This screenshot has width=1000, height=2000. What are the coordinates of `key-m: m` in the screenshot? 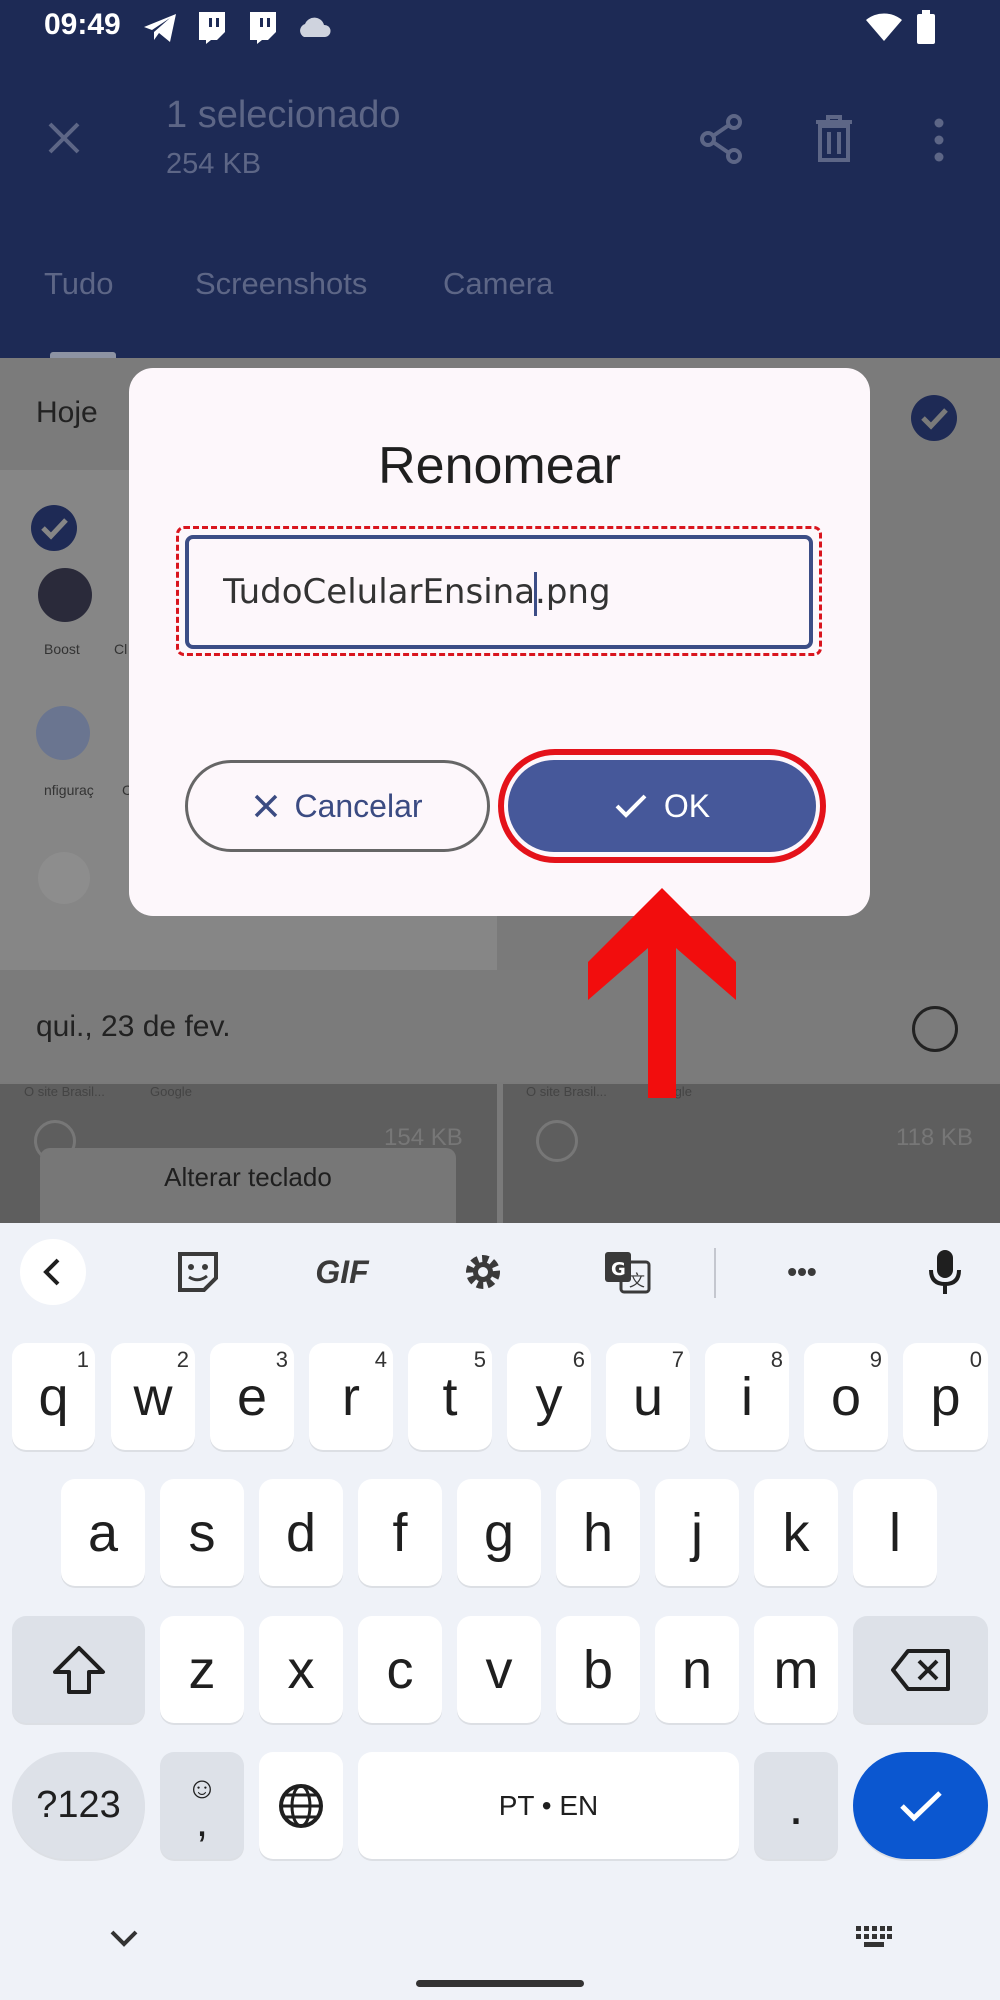 It's located at (796, 1669).